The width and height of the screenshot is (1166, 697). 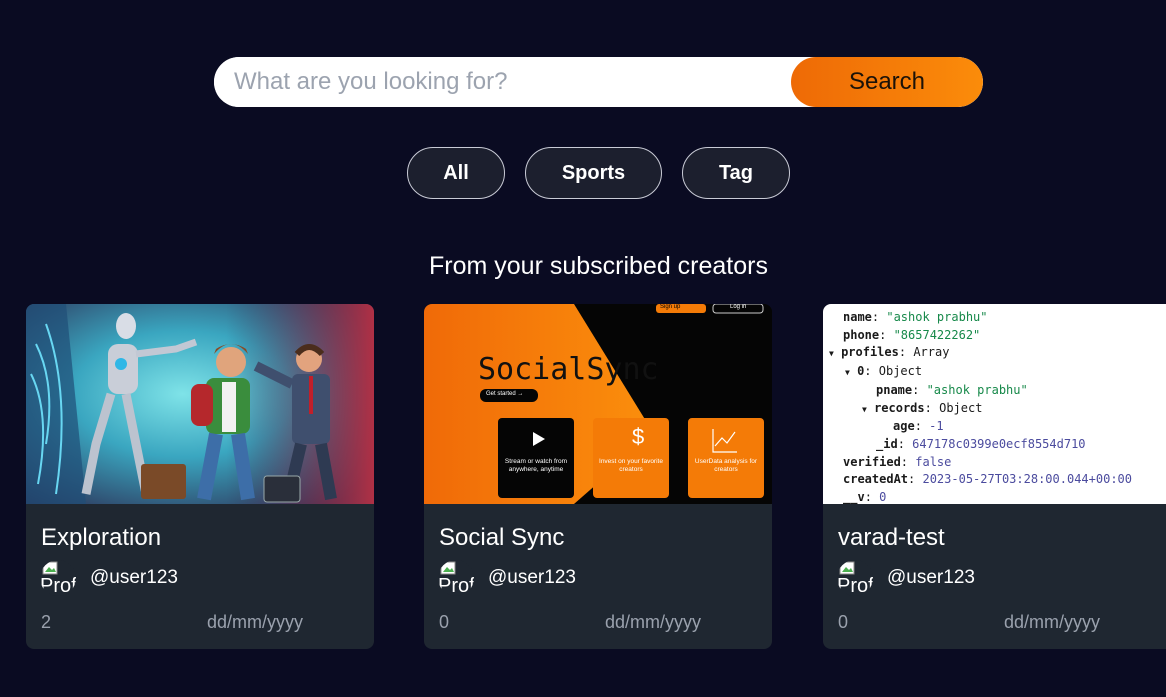 What do you see at coordinates (456, 173) in the screenshot?
I see `filter-chip-all: All` at bounding box center [456, 173].